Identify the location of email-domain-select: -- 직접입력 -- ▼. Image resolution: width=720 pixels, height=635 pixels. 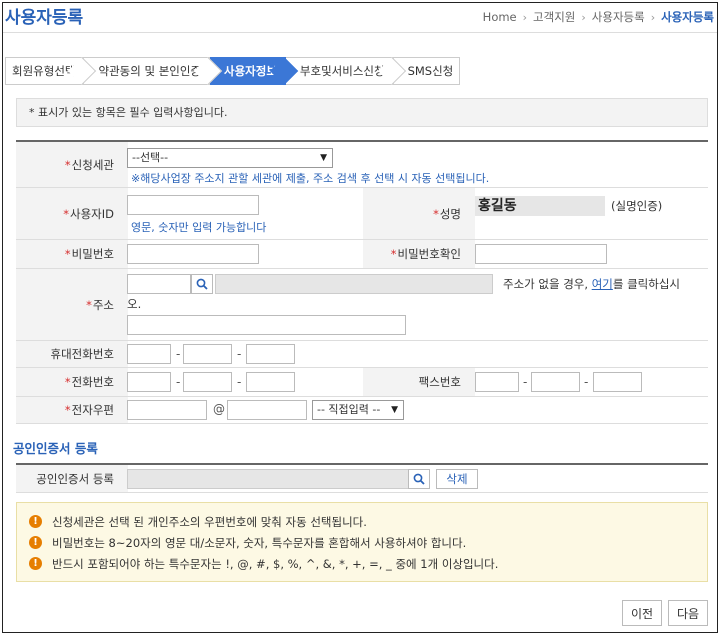
(358, 410).